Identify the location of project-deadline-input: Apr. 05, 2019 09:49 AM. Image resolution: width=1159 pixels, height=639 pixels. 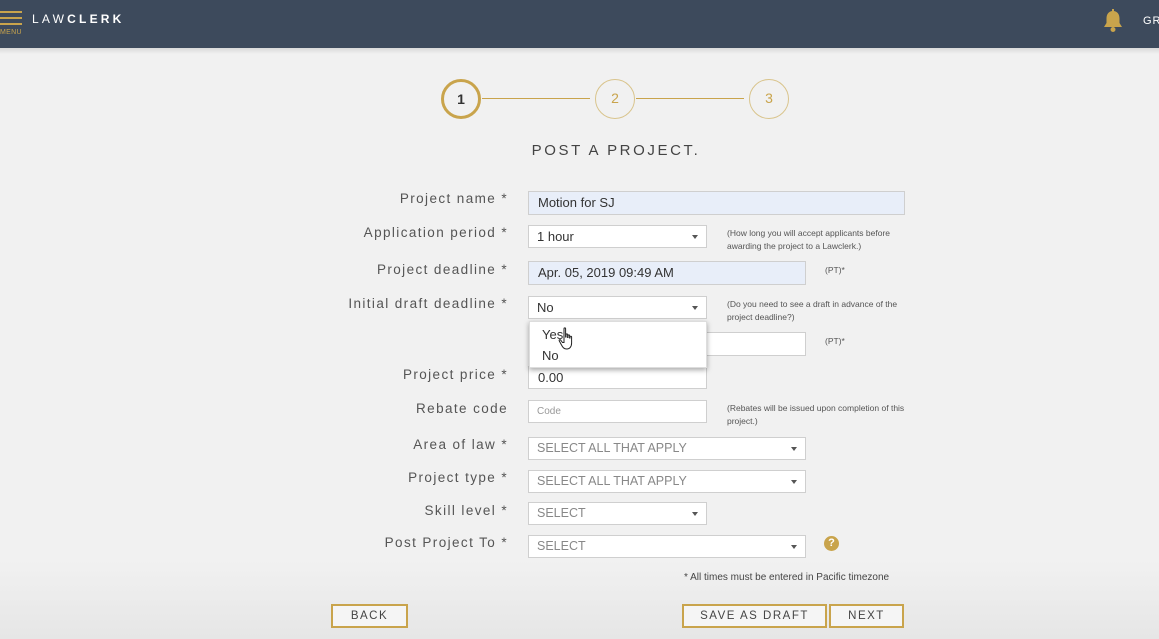
(667, 273).